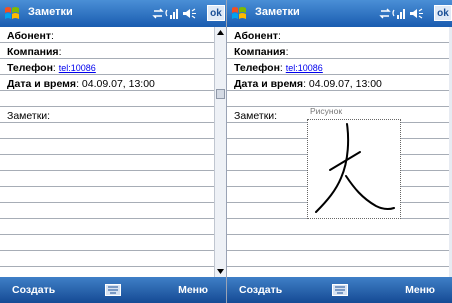 The height and width of the screenshot is (303, 452). What do you see at coordinates (326, 111) in the screenshot?
I see `drawing-label: Рисунок` at bounding box center [326, 111].